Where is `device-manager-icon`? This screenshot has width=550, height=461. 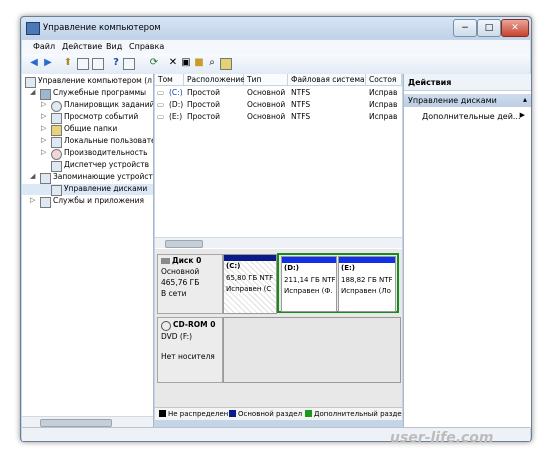 device-manager-icon is located at coordinates (56, 166).